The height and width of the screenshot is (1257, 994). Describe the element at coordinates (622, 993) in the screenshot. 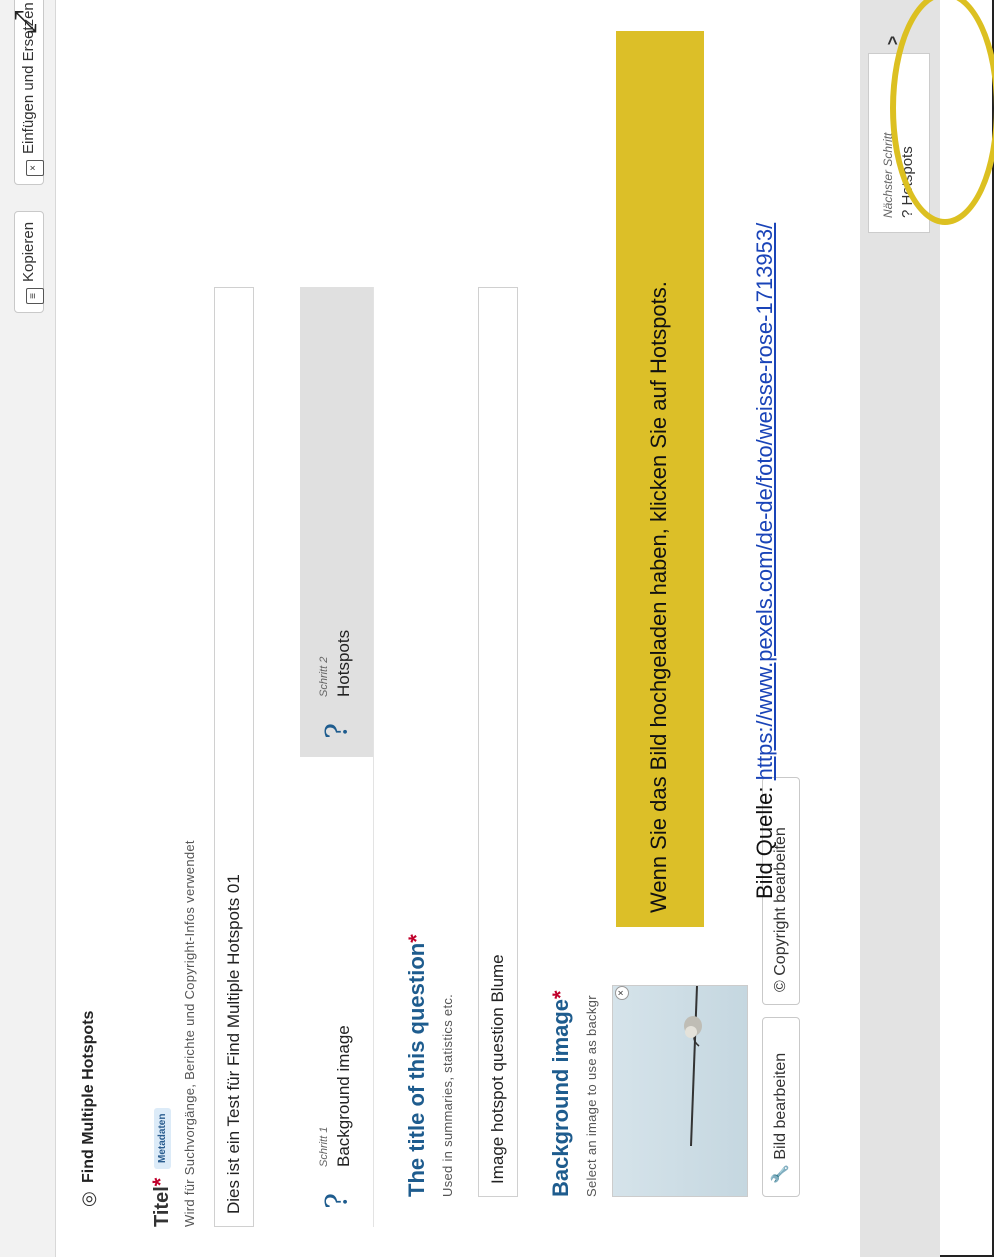

I see `remove-image-icon: ×` at that location.